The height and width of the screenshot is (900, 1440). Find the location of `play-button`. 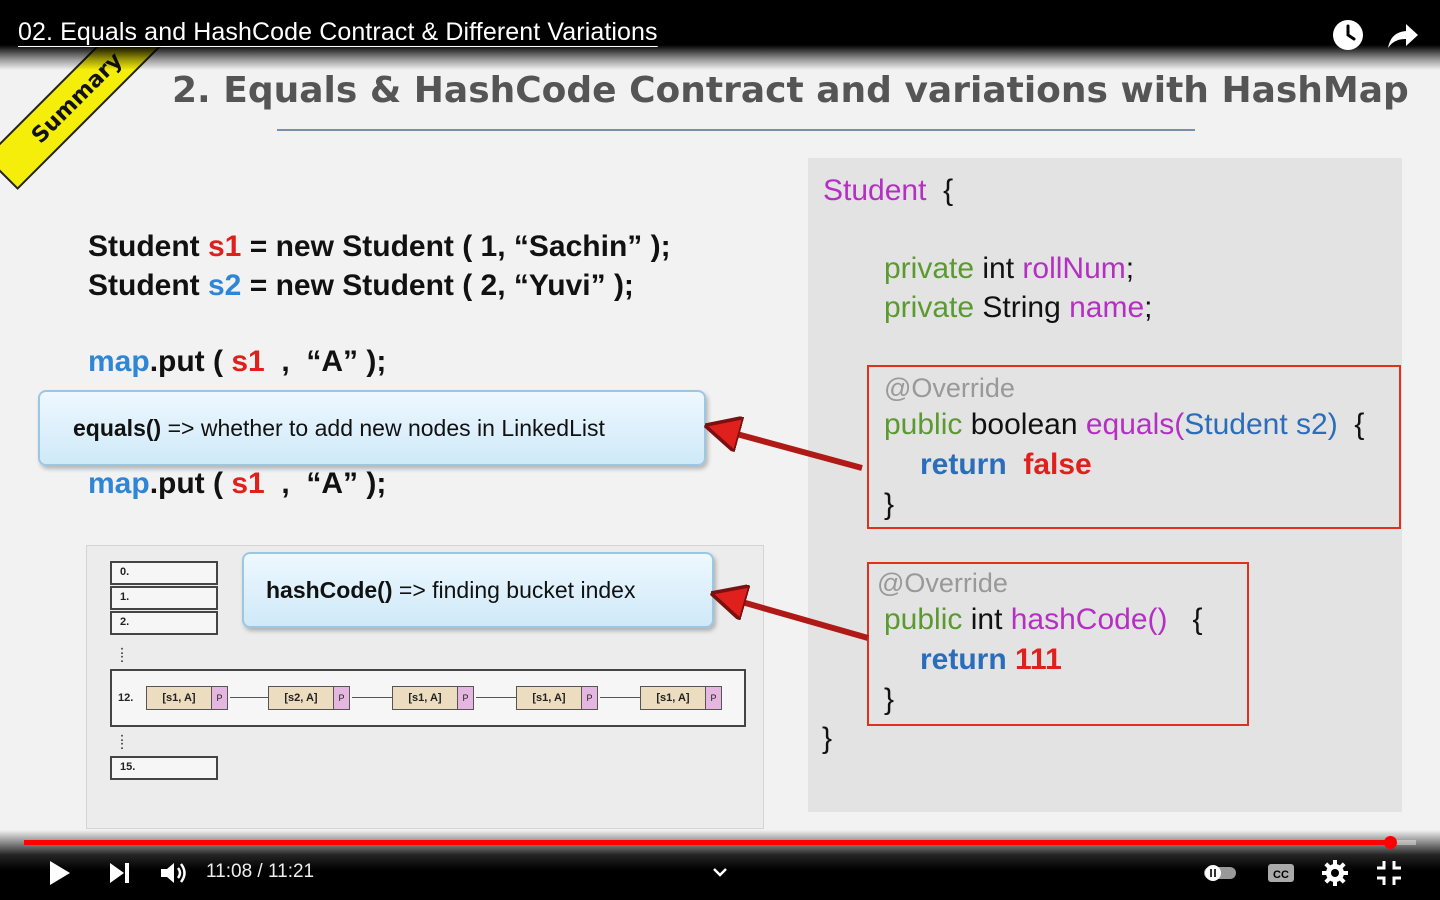

play-button is located at coordinates (59, 873).